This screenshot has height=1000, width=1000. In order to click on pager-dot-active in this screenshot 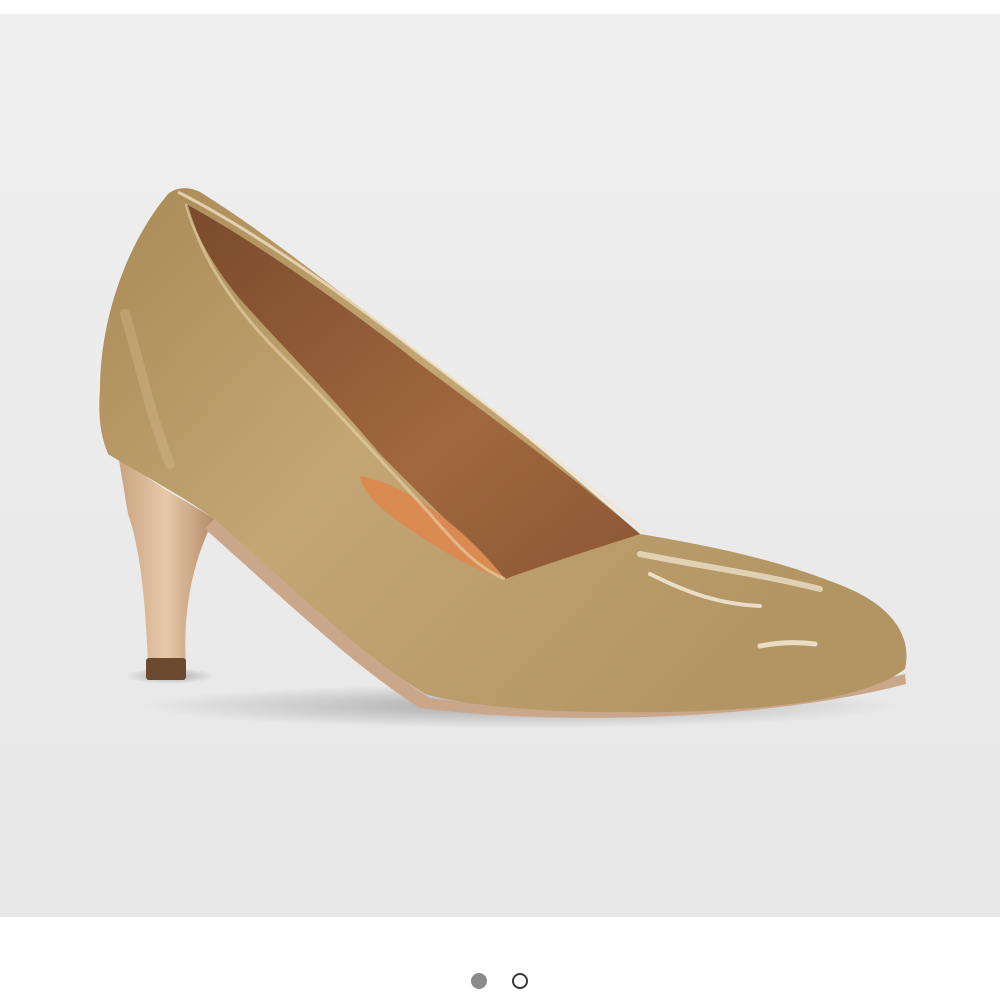, I will do `click(479, 981)`.